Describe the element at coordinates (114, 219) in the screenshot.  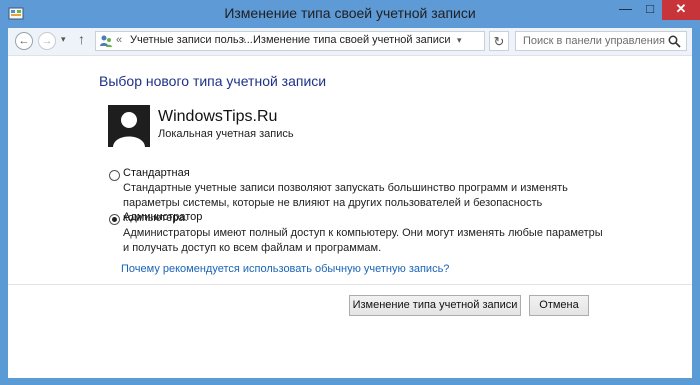
I see `administrator-radio` at that location.